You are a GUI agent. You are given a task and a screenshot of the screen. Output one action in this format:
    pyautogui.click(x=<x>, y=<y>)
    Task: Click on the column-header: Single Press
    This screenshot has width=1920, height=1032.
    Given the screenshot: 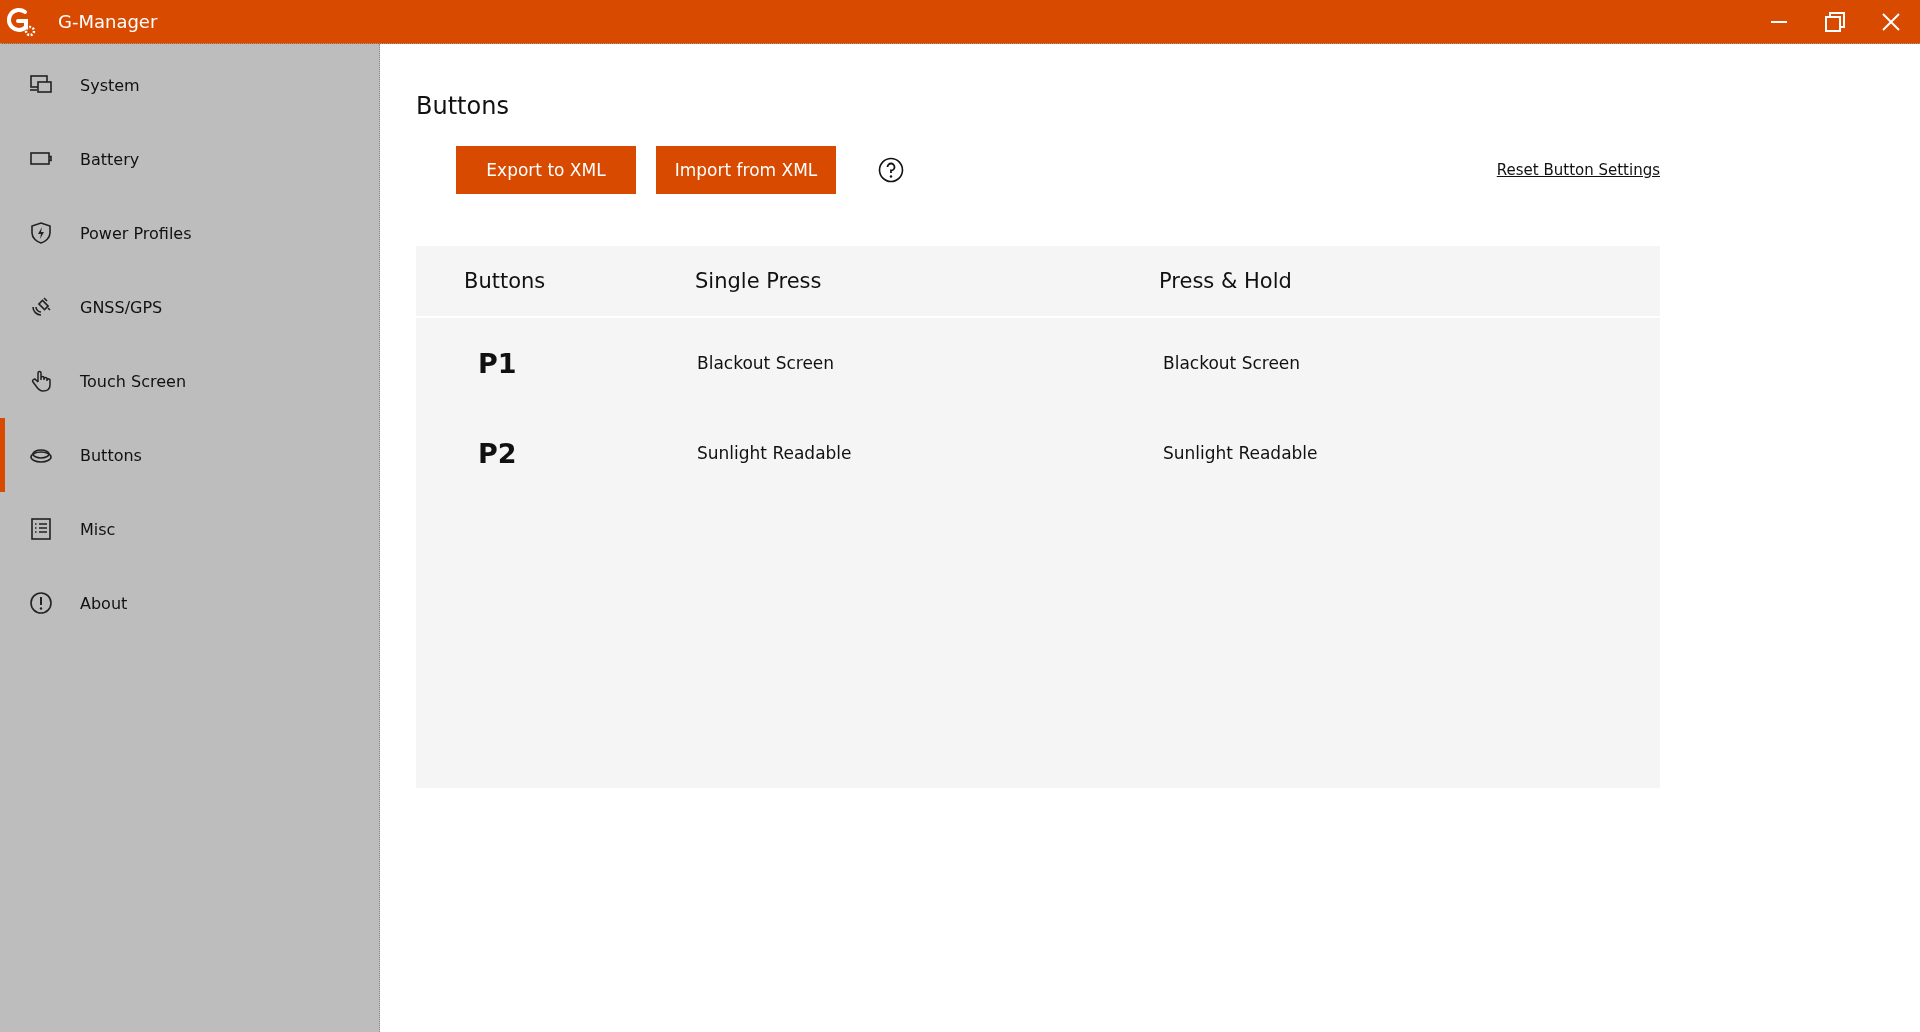 What is the action you would take?
    pyautogui.click(x=759, y=281)
    